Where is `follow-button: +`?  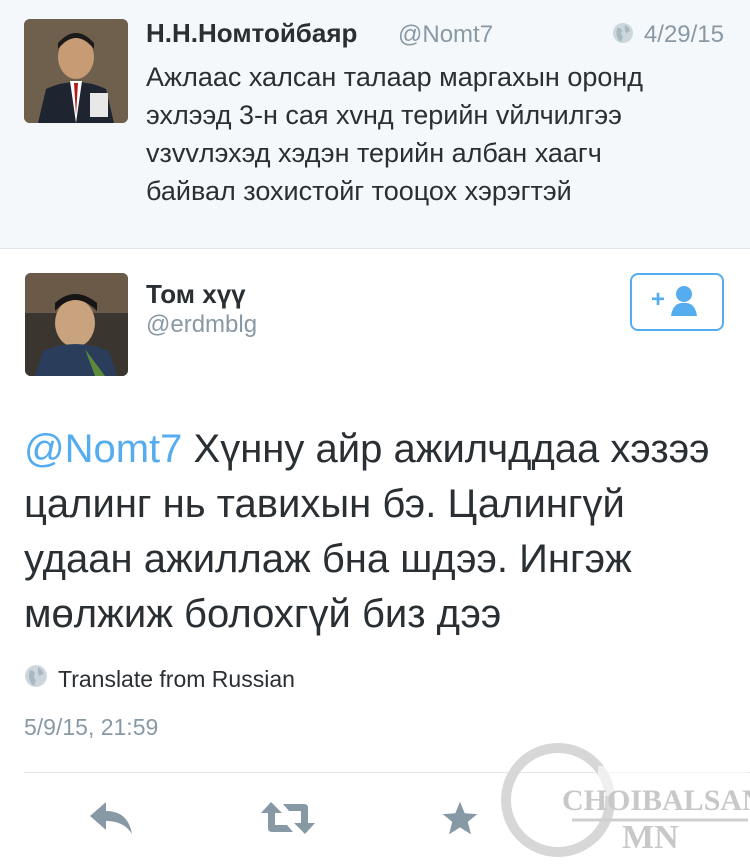 follow-button: + is located at coordinates (677, 302).